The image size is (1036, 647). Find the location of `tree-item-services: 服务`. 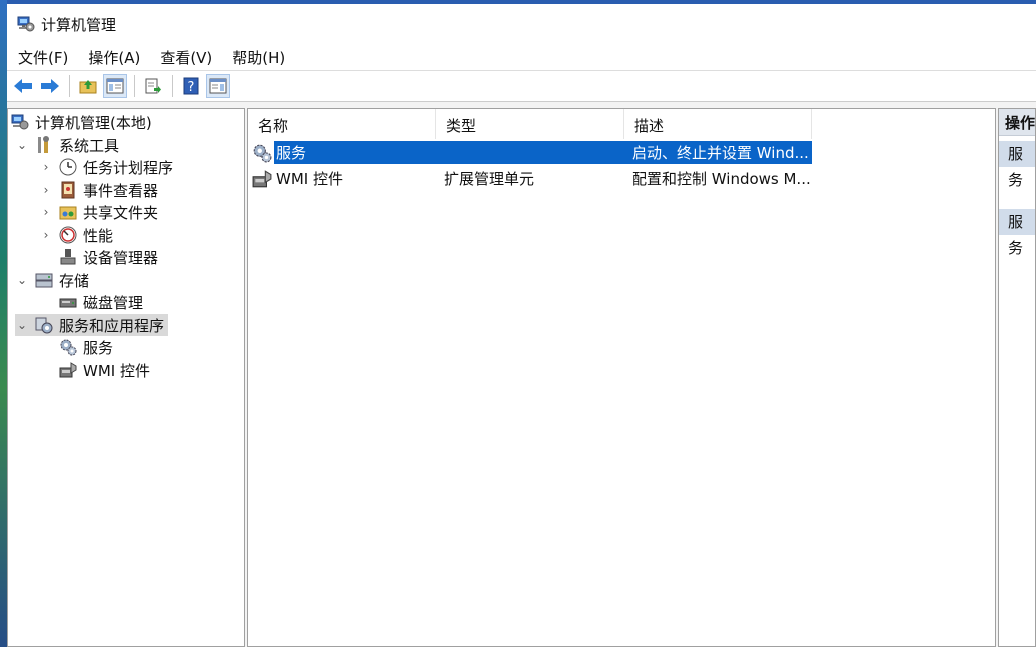

tree-item-services: 服务 is located at coordinates (88, 347).